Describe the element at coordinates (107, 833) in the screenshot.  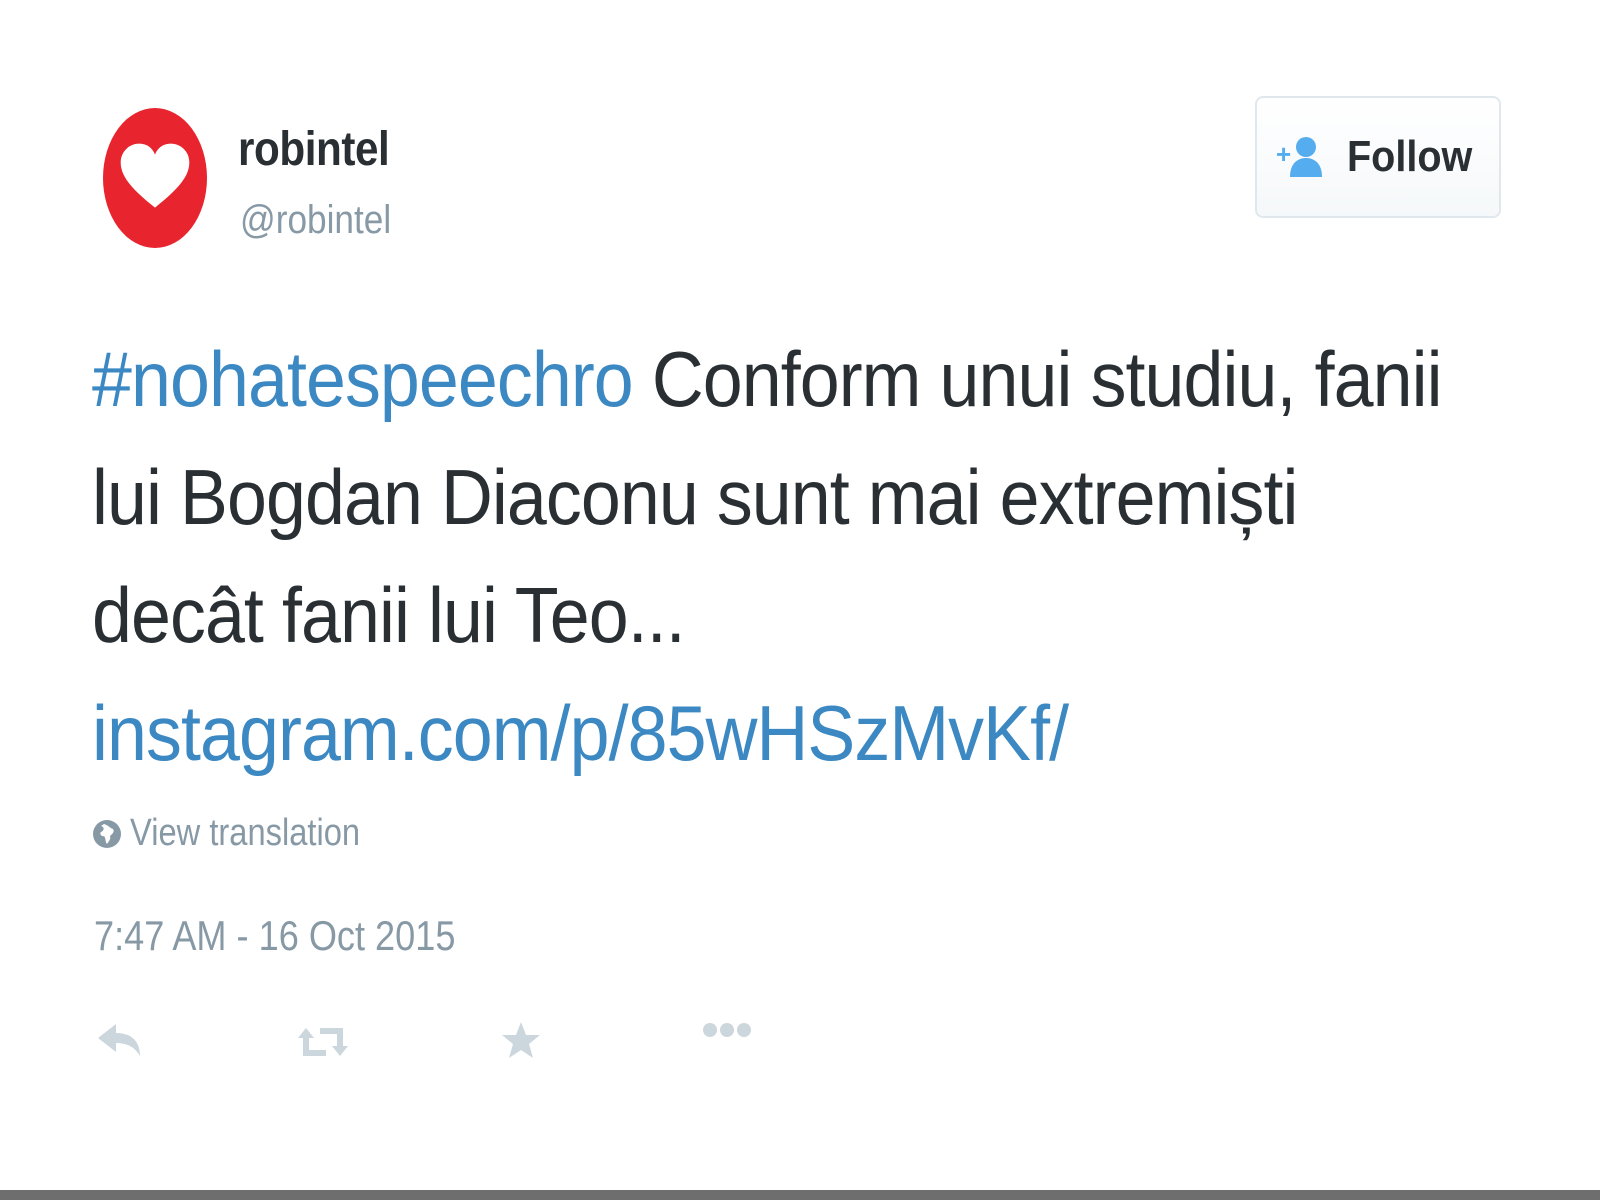
I see `globe-icon` at that location.